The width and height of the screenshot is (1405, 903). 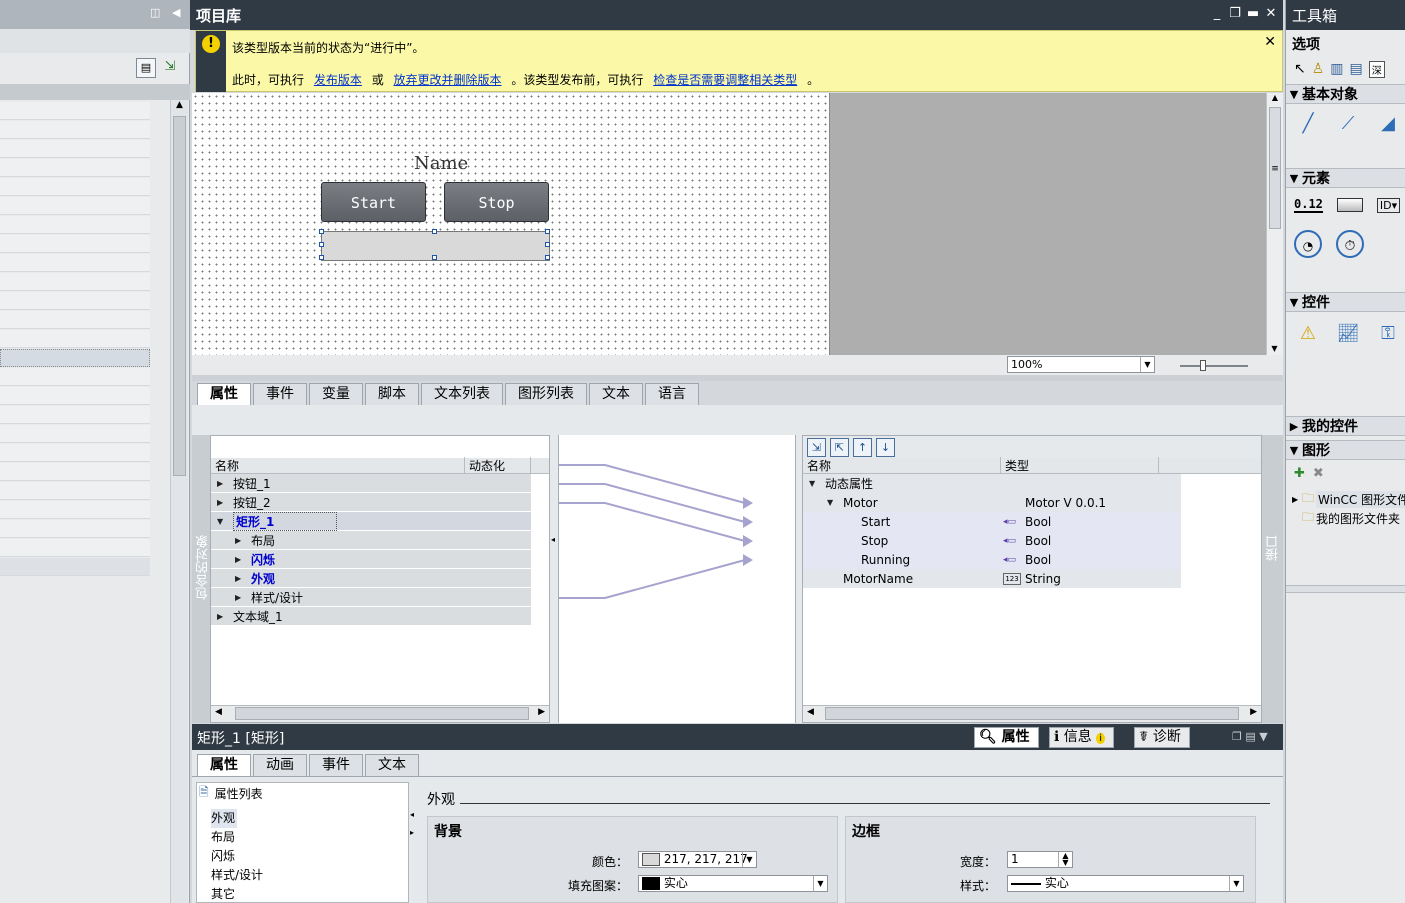 I want to click on maximize-icon: ▬, so click(x=1253, y=14).